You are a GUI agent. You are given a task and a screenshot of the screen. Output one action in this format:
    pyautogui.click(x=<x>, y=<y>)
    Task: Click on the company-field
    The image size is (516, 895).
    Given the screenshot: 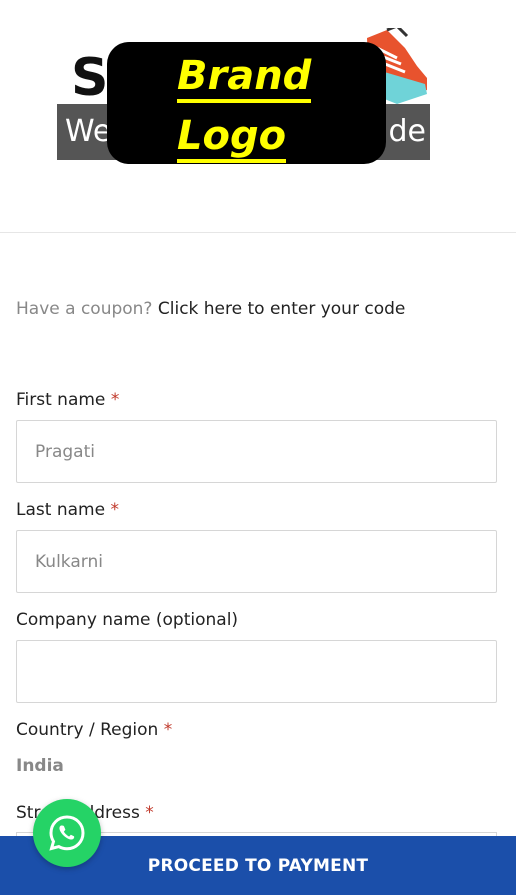 What is the action you would take?
    pyautogui.click(x=256, y=671)
    